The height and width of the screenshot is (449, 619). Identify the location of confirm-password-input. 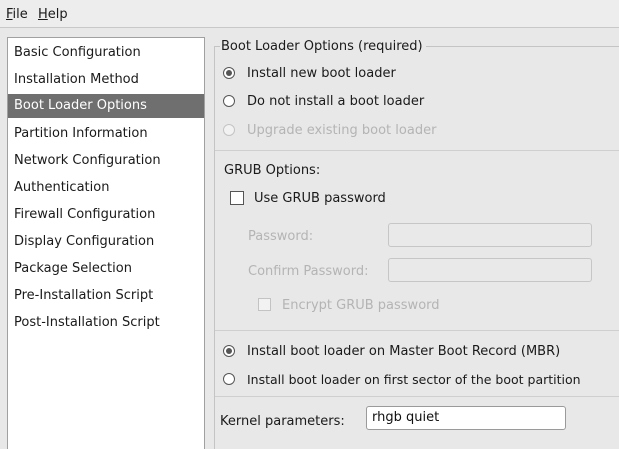
(490, 270).